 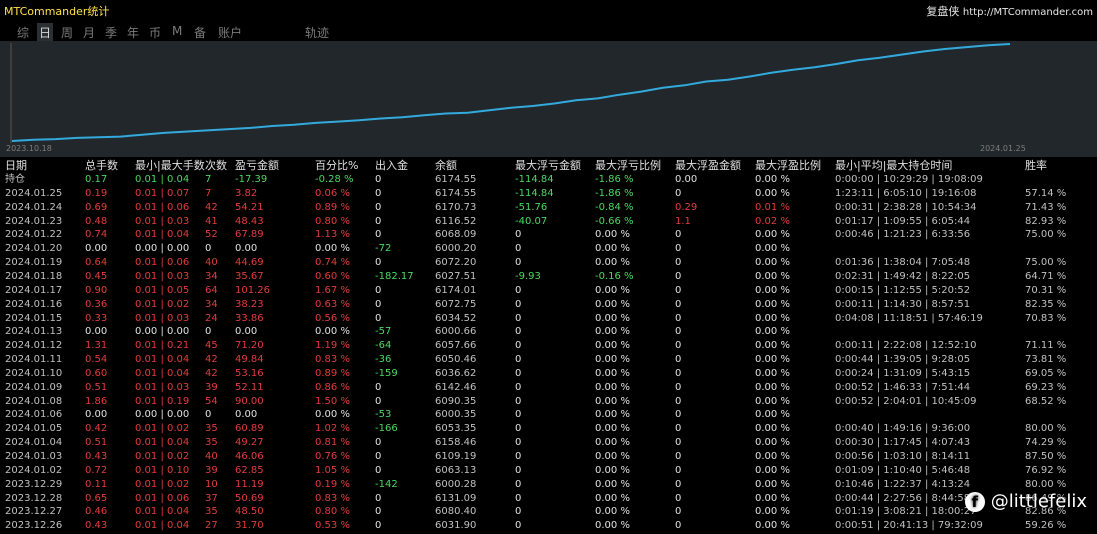 I want to click on table-cell: -9.93, so click(x=528, y=276).